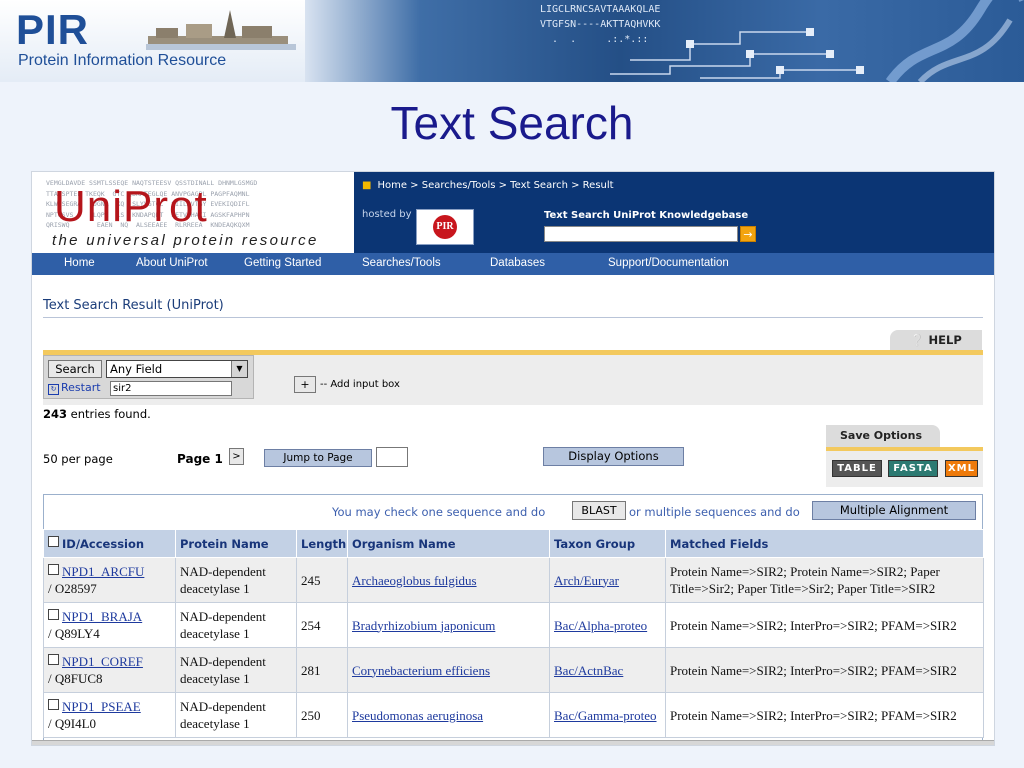 This screenshot has height=768, width=1024. Describe the element at coordinates (53, 389) in the screenshot. I see `refresh-icon: ↻` at that location.